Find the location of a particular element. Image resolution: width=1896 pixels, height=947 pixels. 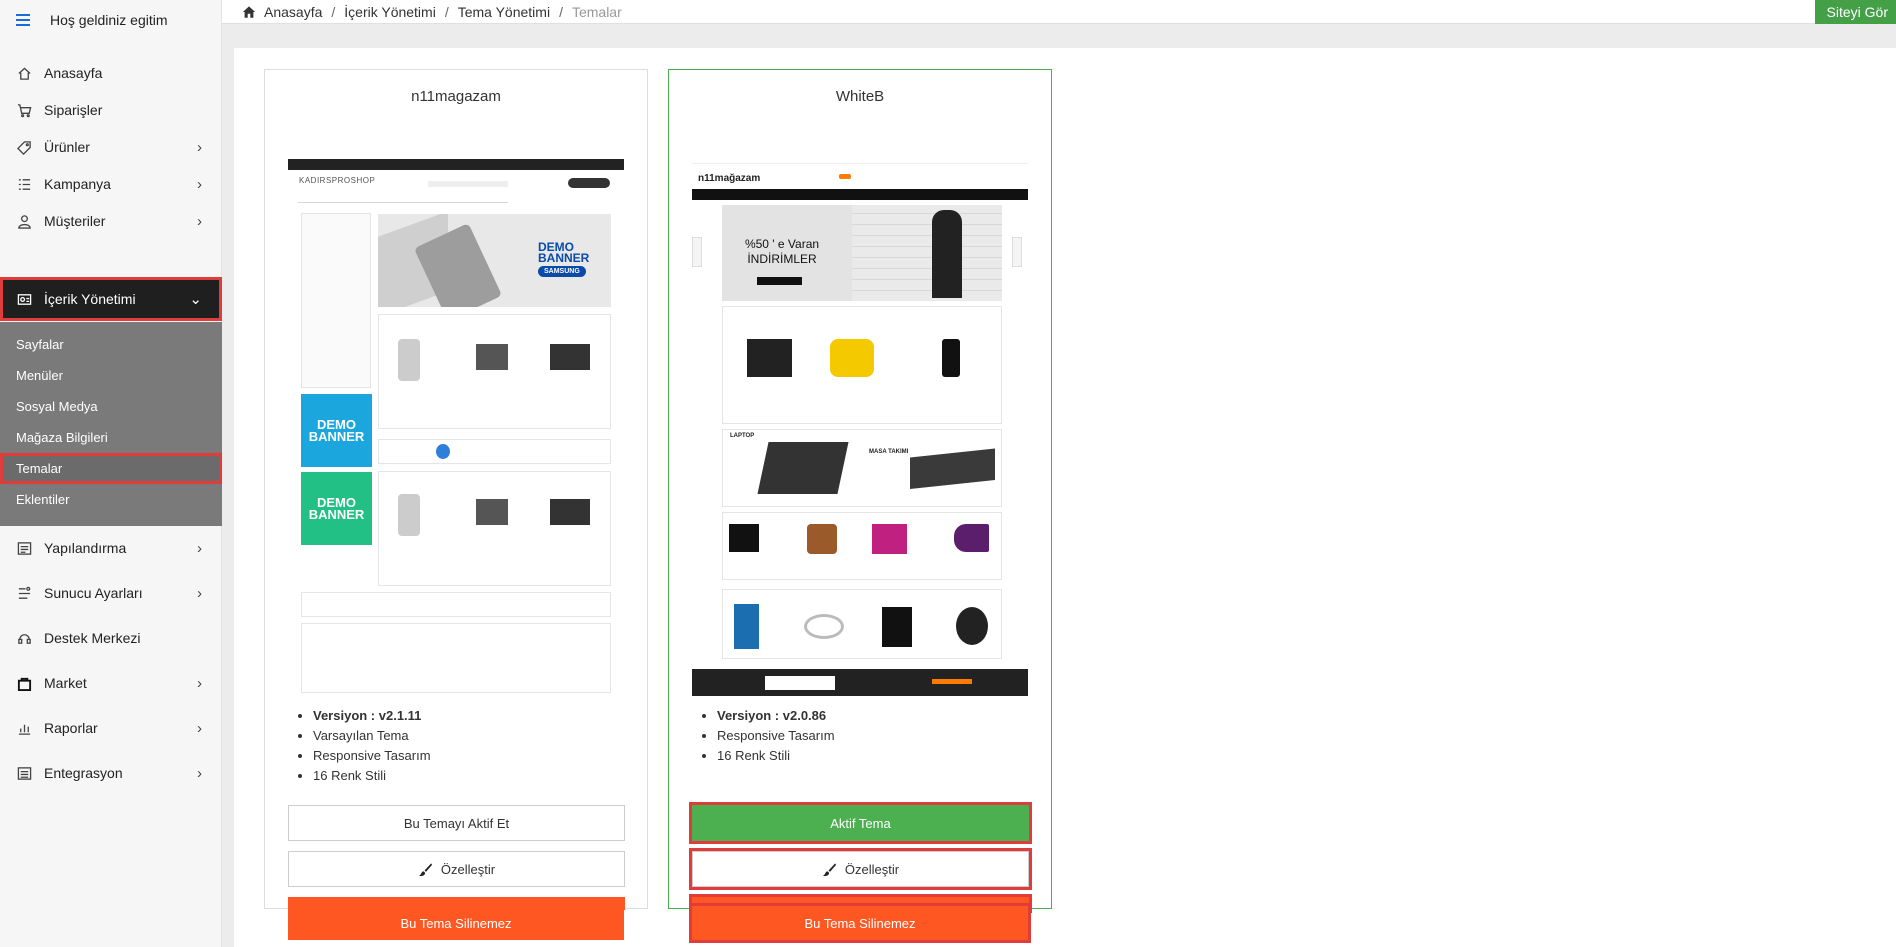

feature-version: Versiyon : v2.0.86 is located at coordinates (776, 716).